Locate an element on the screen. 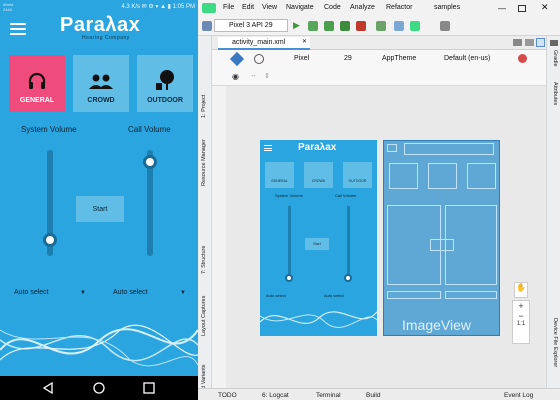 The image size is (560, 400). tool-project: 1: Project is located at coordinates (204, 106).